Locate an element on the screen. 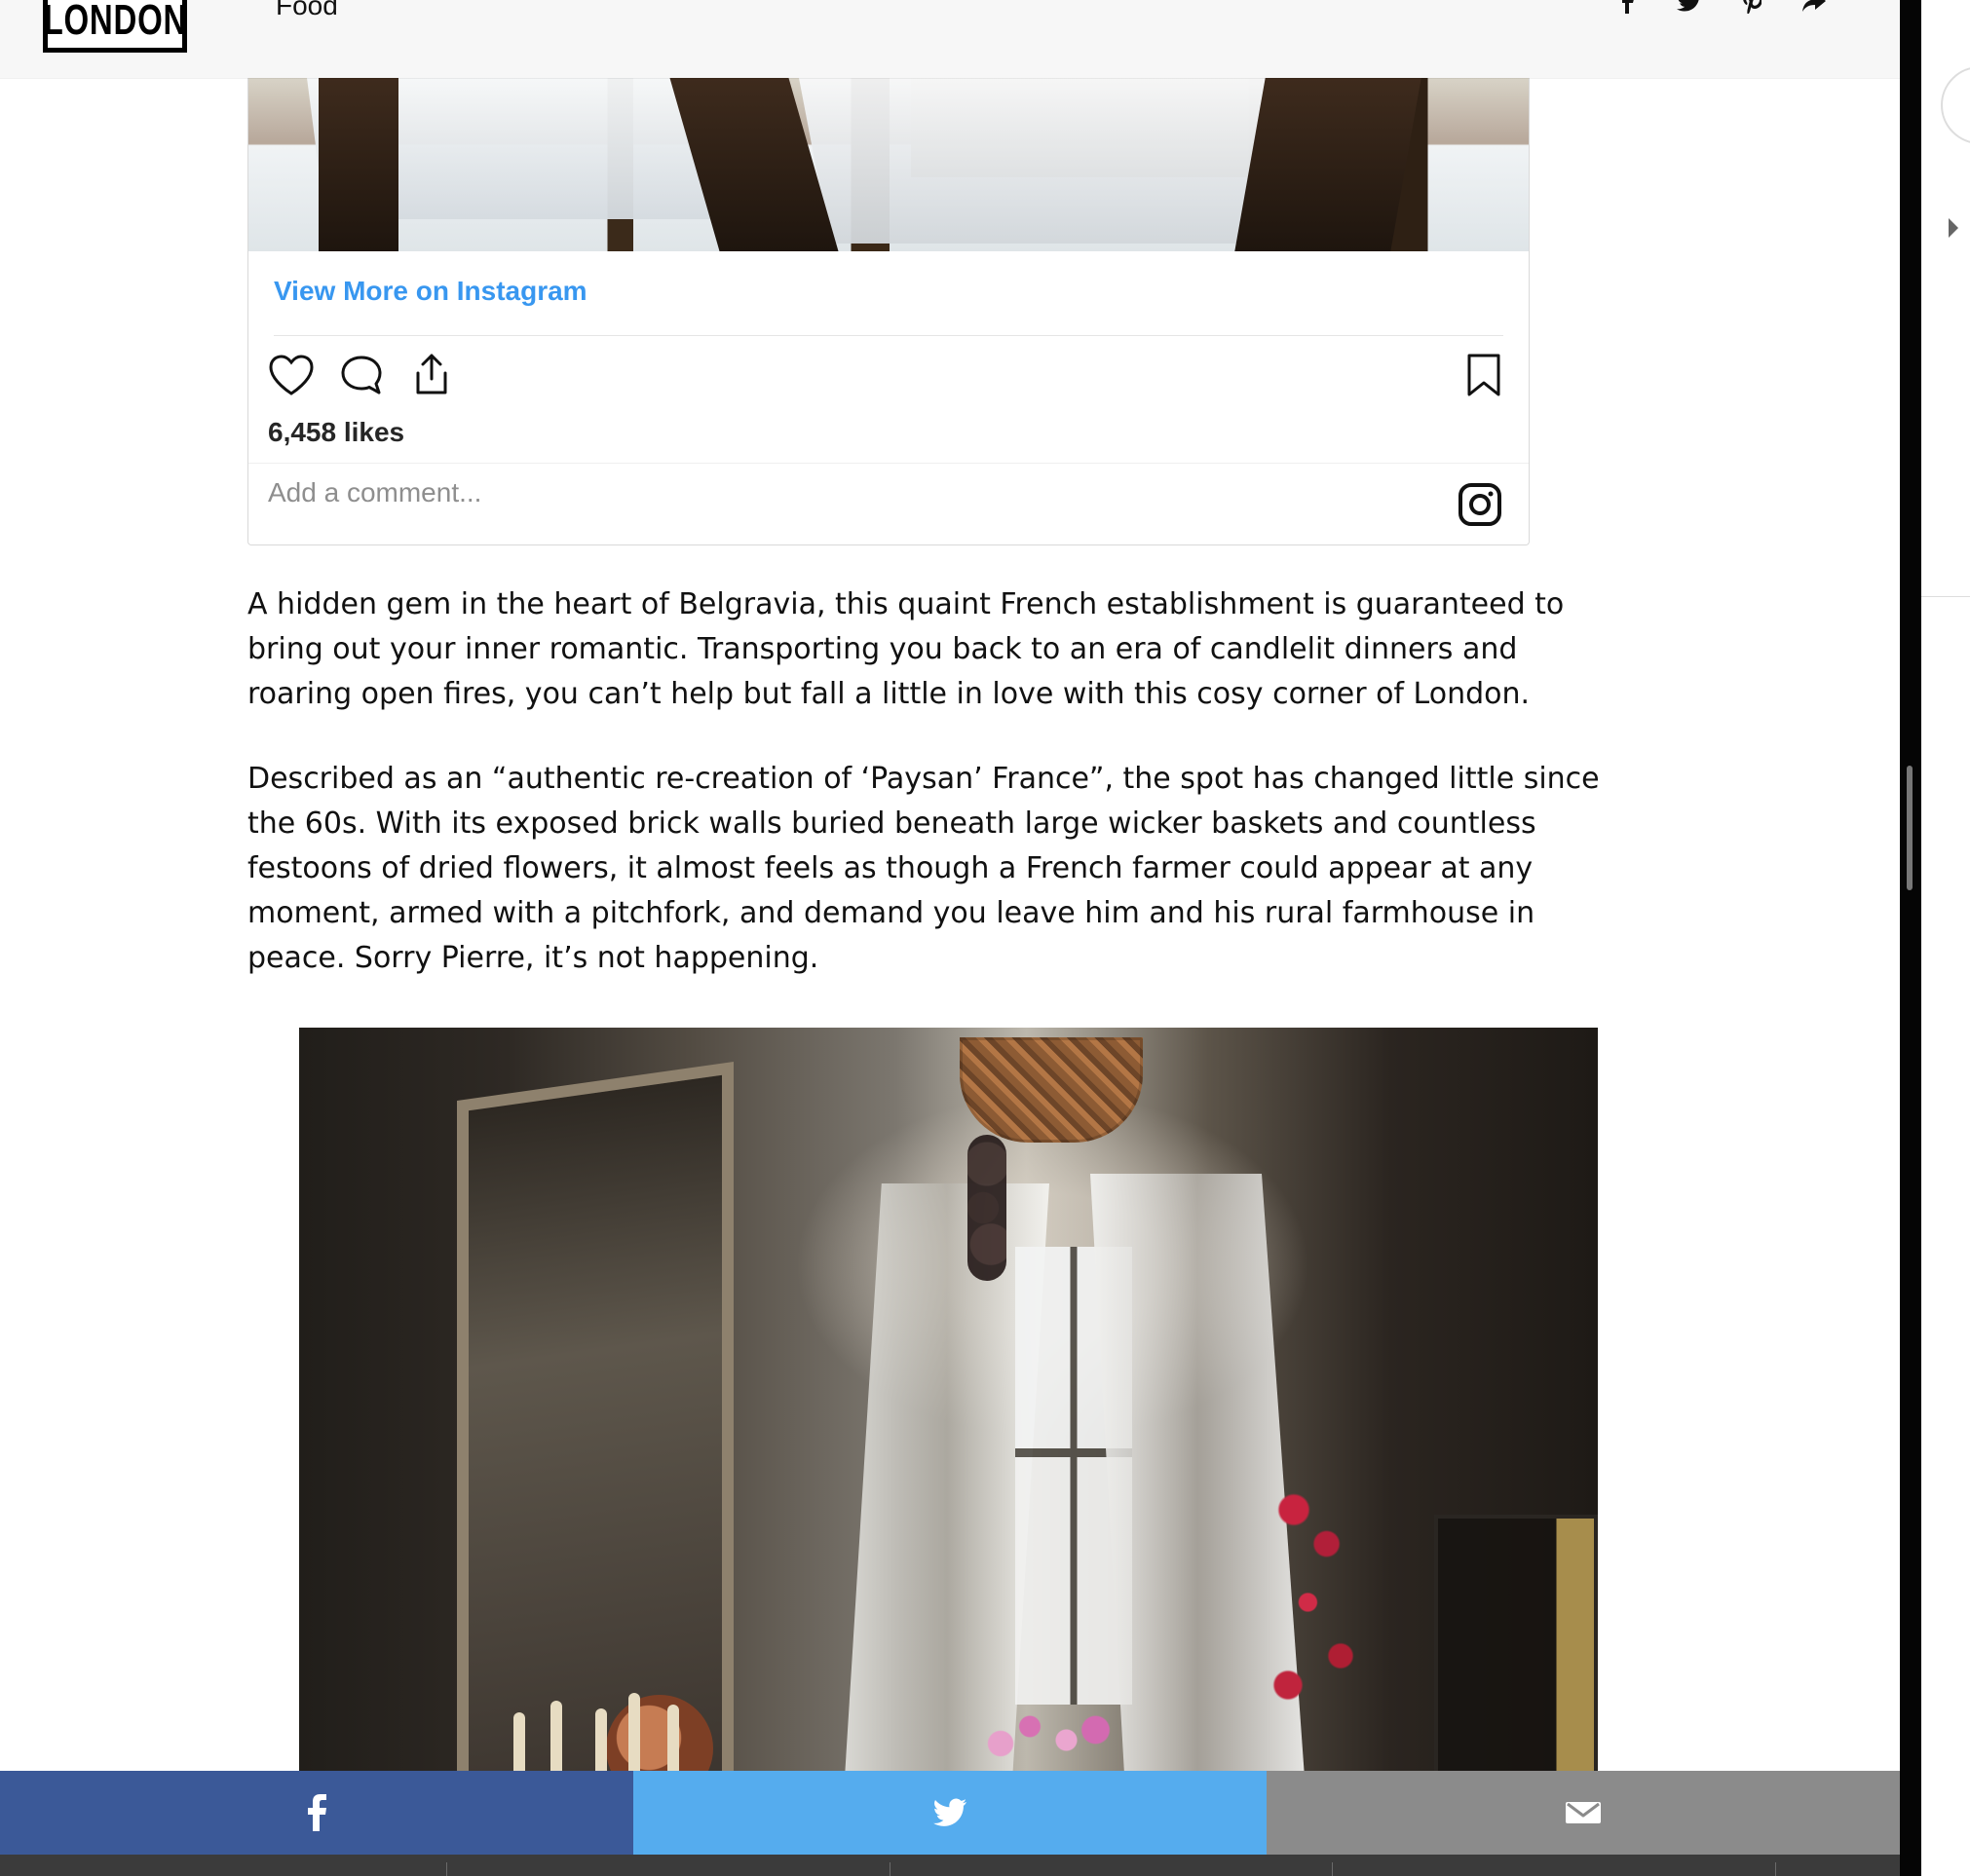  email-icon is located at coordinates (1583, 1812).